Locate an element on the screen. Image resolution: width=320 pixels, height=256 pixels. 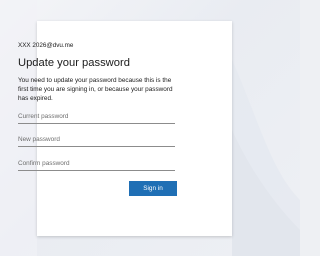
new-password-input is located at coordinates (96, 140).